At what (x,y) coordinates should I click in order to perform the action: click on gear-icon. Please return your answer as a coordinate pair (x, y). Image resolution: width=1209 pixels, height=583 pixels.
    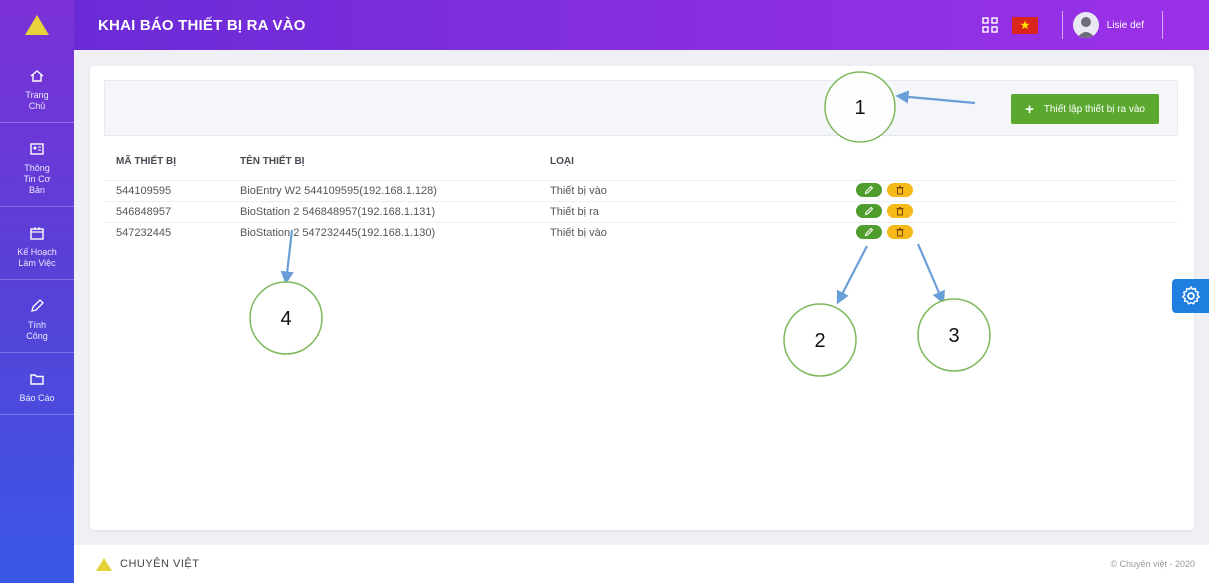
    Looking at the image, I should click on (1190, 295).